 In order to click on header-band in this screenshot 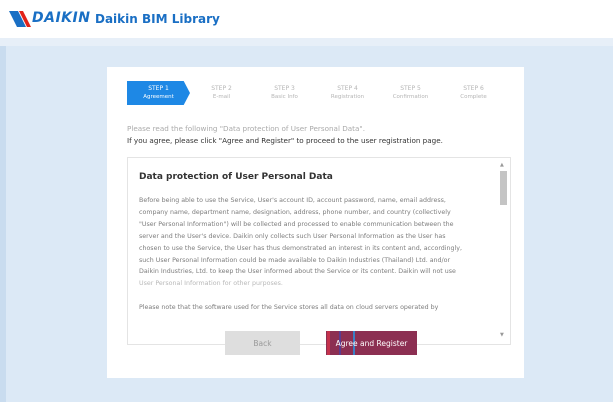, I will do `click(306, 42)`.